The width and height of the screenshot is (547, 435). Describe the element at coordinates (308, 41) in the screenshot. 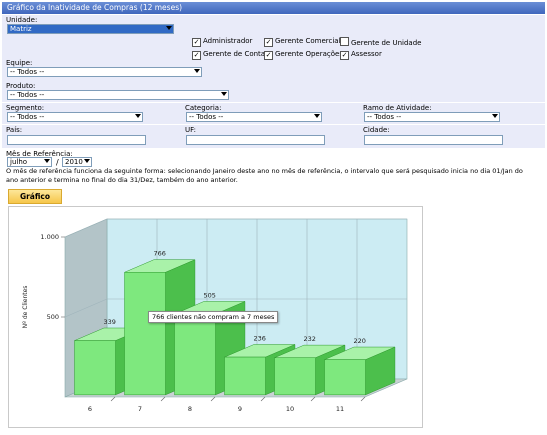

I see `checkbox-label: Gerente Comercial` at that location.